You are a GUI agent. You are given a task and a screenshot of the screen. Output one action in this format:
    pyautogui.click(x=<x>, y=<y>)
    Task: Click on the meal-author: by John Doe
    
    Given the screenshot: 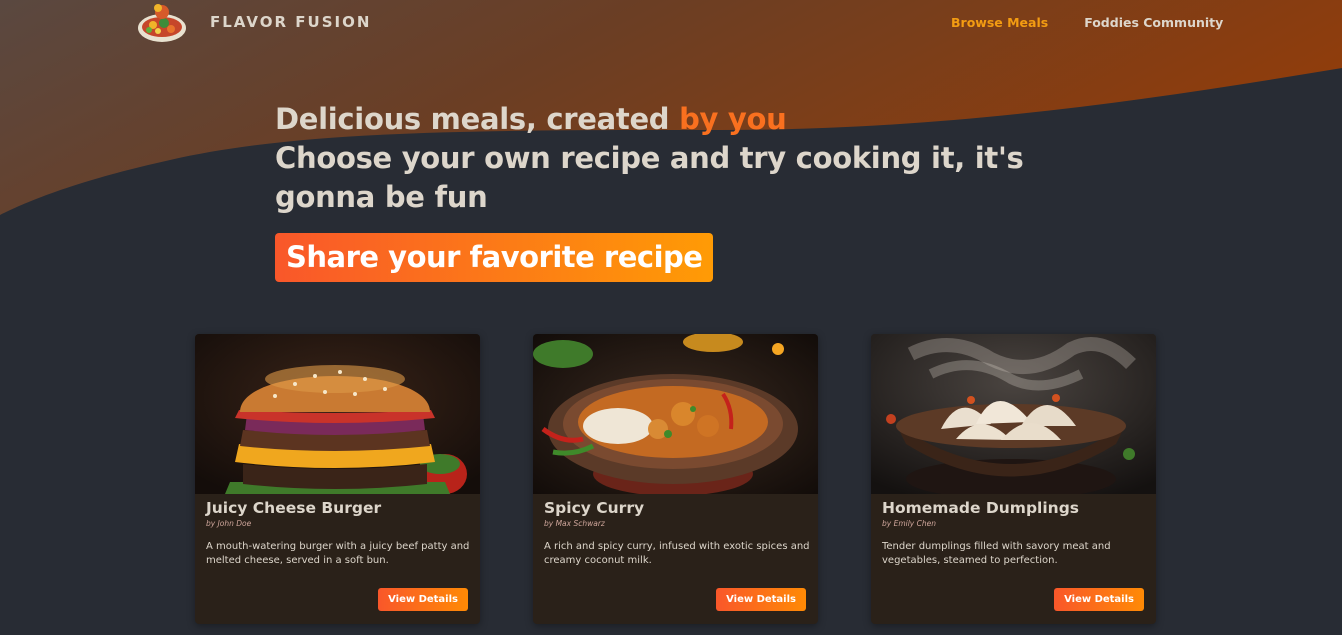 What is the action you would take?
    pyautogui.click(x=229, y=523)
    